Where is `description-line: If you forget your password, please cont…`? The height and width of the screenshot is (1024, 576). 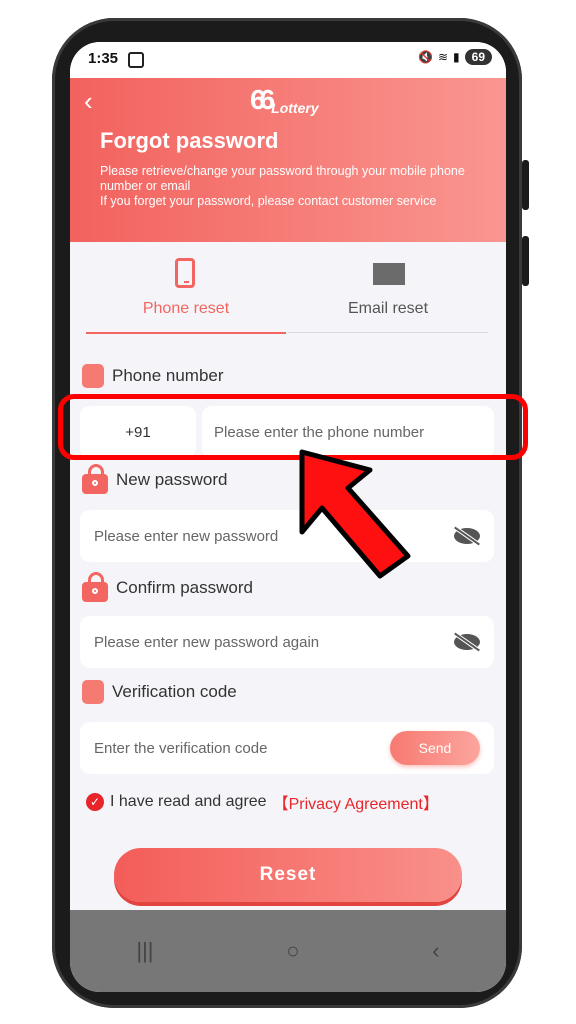 description-line: If you forget your password, please cont… is located at coordinates (268, 201).